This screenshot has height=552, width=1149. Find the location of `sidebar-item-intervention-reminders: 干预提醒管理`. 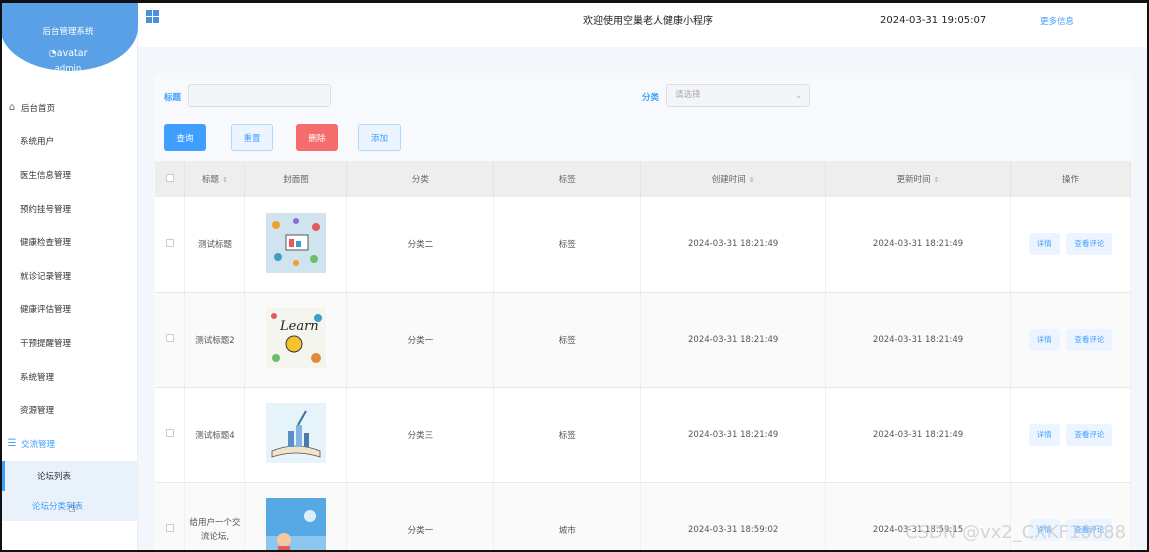

sidebar-item-intervention-reminders: 干预提醒管理 is located at coordinates (70, 343).